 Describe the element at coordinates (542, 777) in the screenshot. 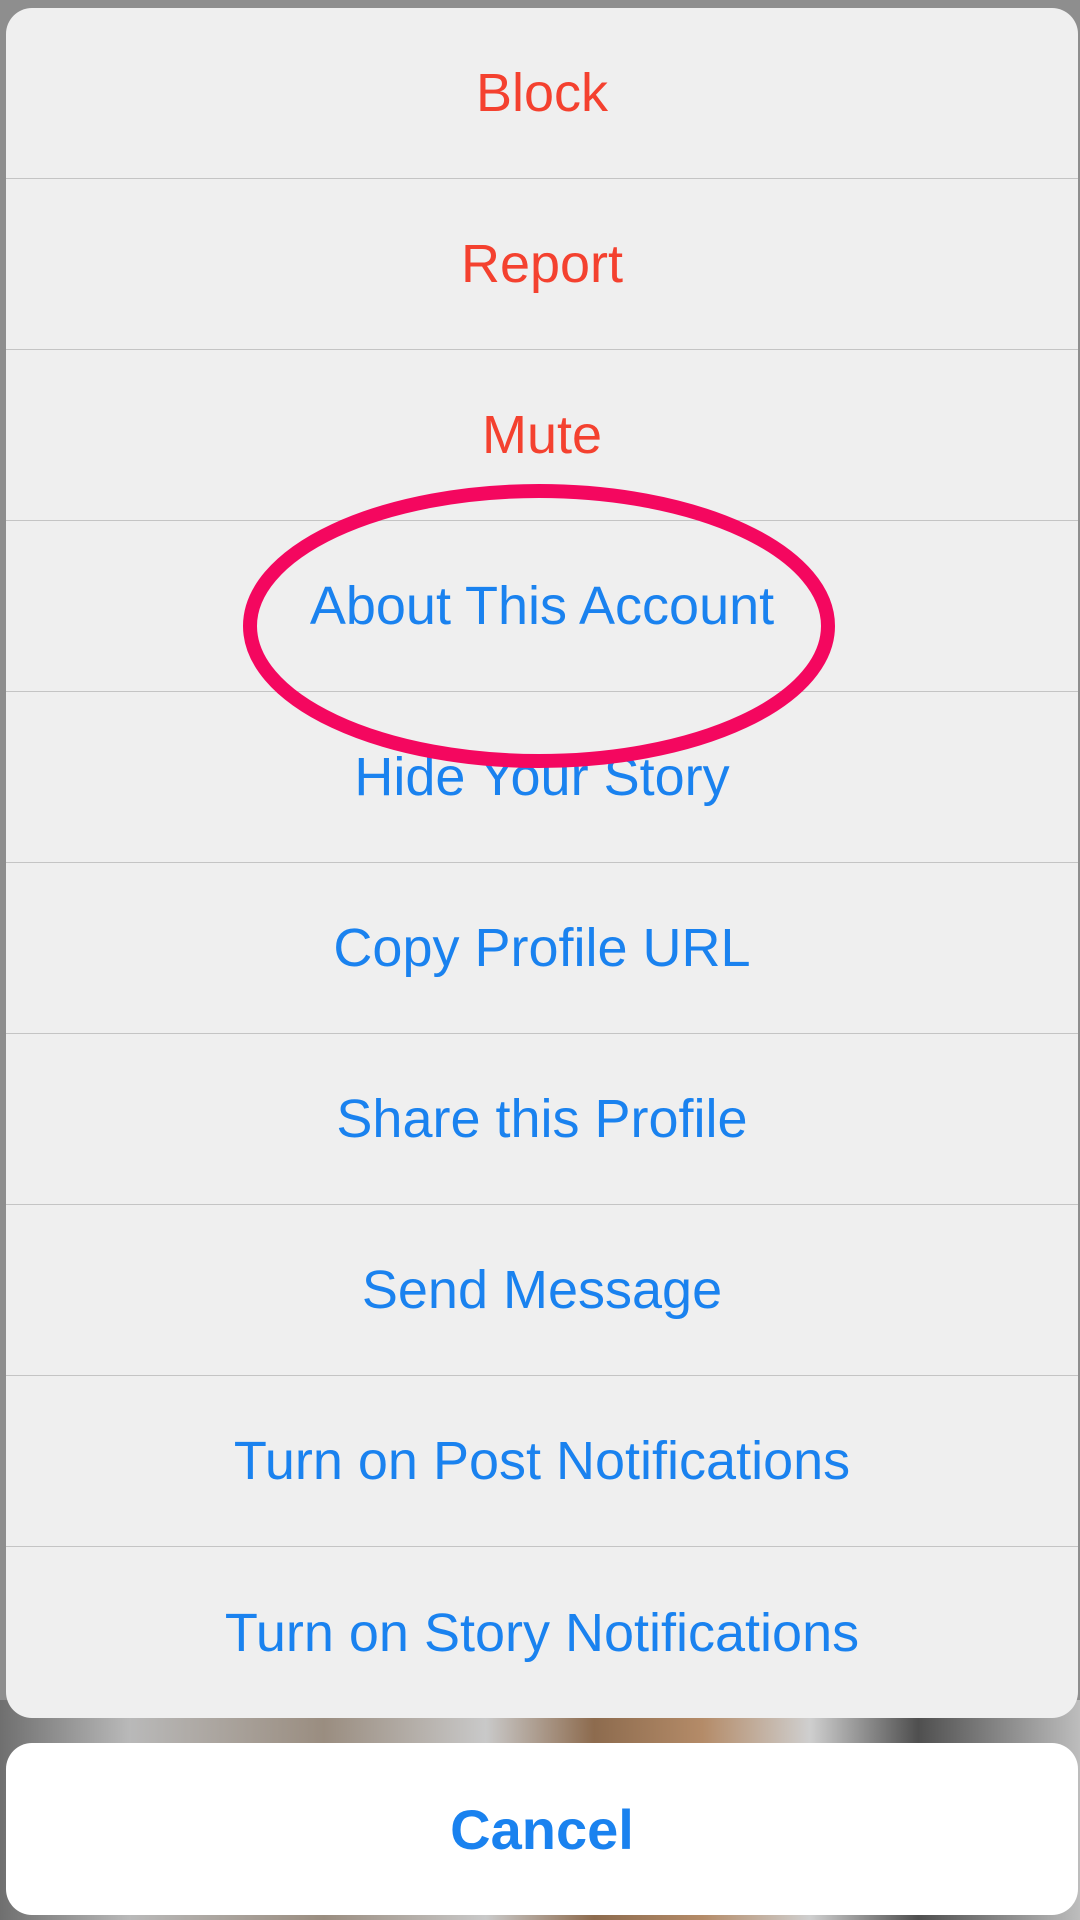

I see `hide-your-story-button: Hide Your Story` at that location.